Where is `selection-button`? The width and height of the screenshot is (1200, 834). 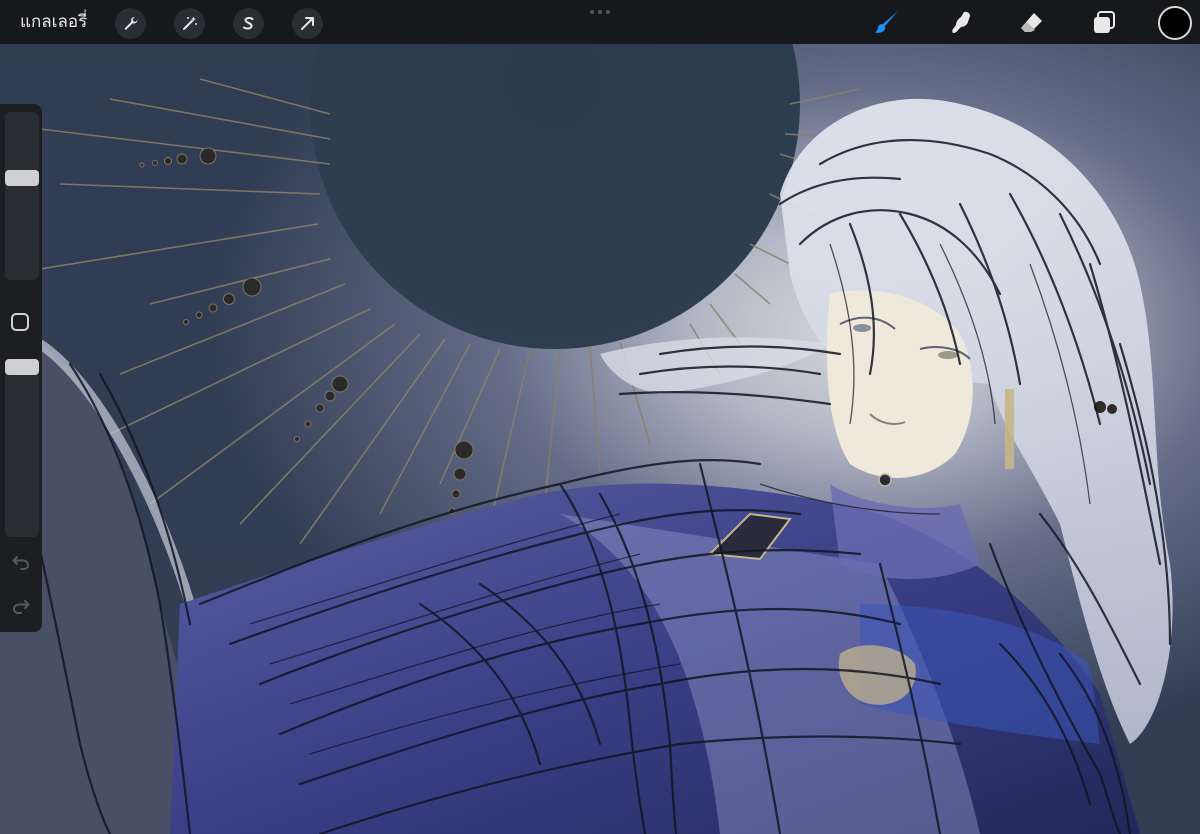 selection-button is located at coordinates (248, 23).